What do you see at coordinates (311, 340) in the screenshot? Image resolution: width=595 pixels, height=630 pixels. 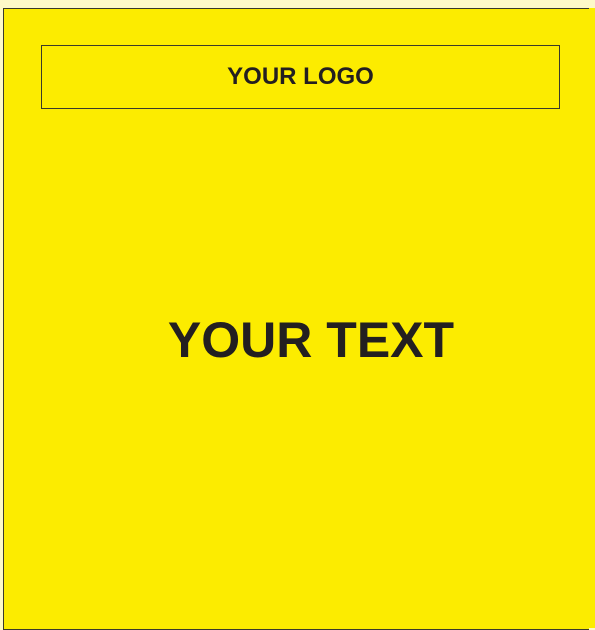 I see `main-text: YOUR TEXT` at bounding box center [311, 340].